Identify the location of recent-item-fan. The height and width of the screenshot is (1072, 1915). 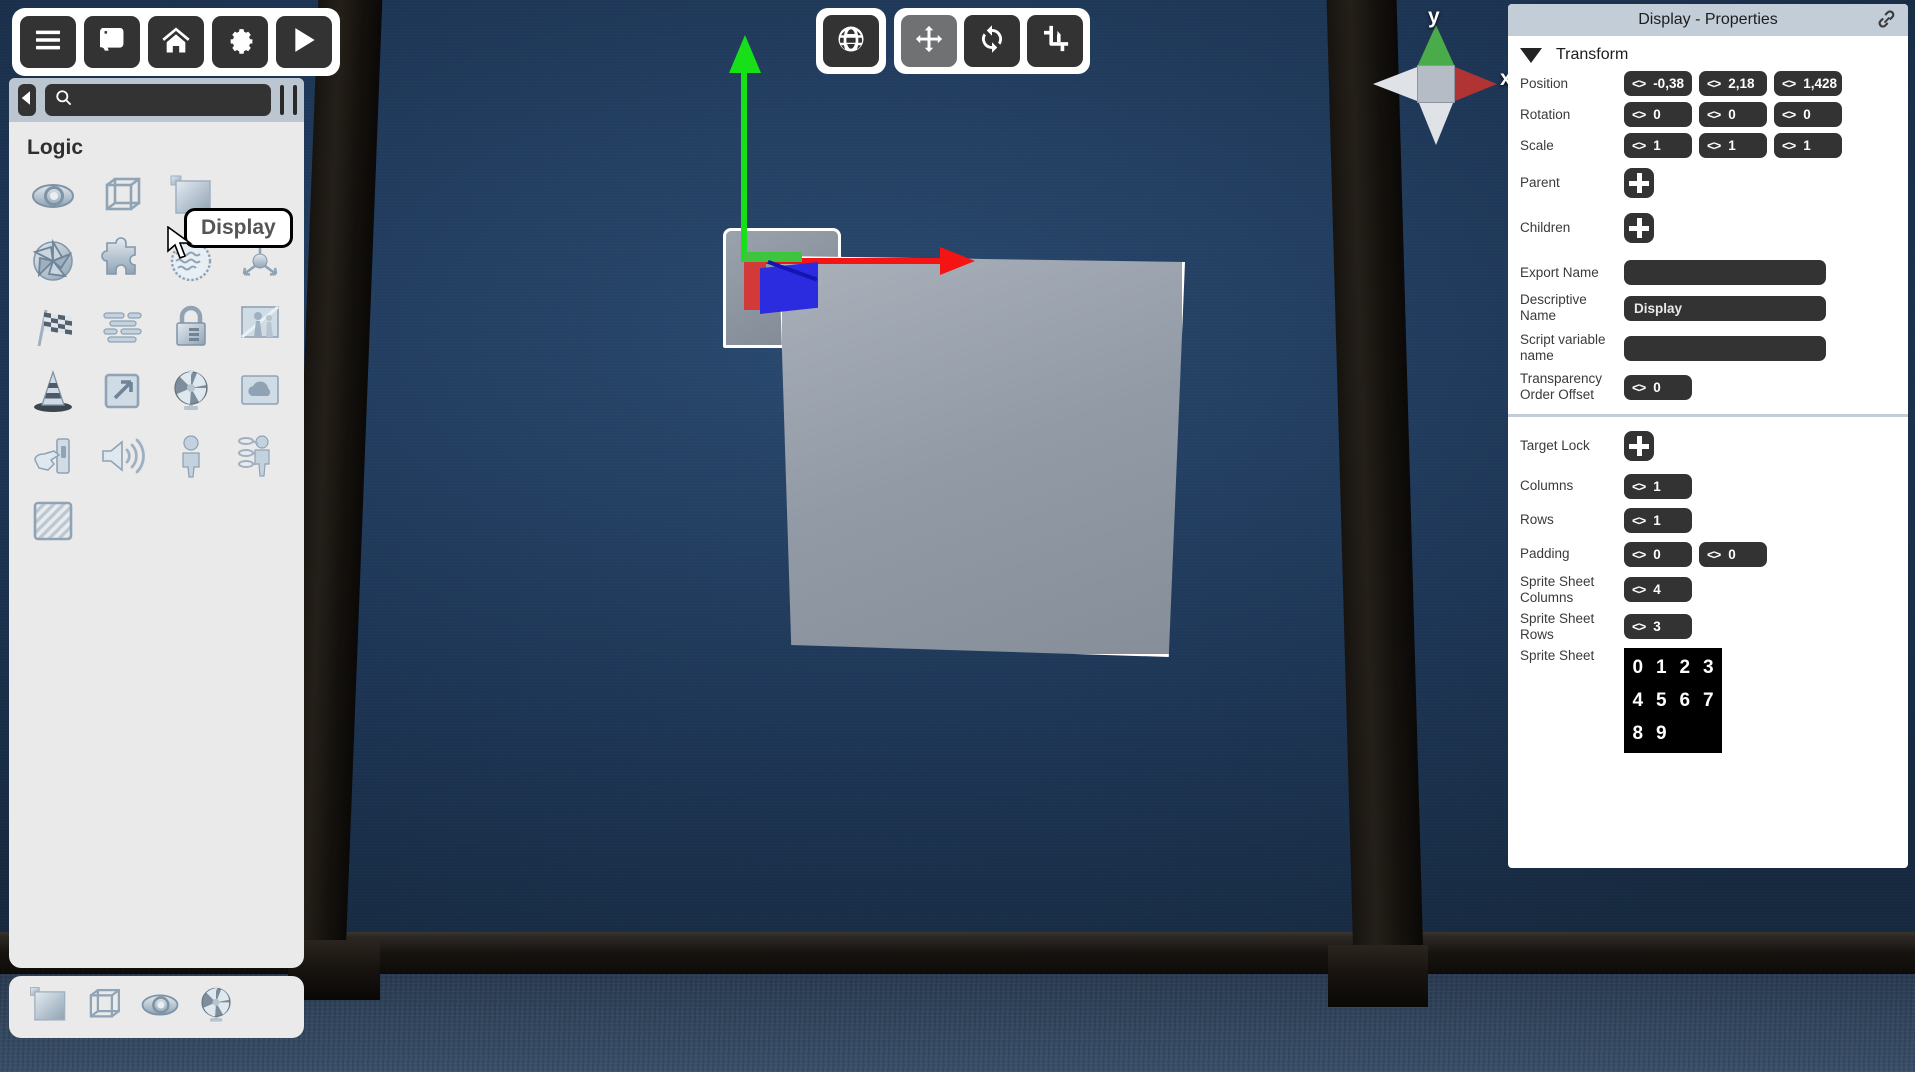
(216, 1007).